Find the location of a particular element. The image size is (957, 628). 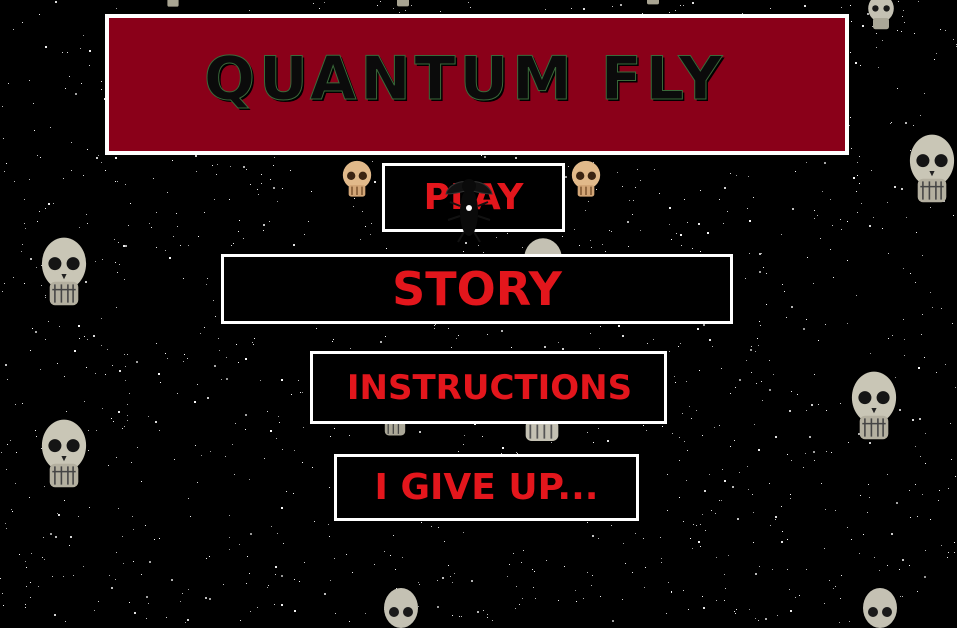

story-button: STORY is located at coordinates (477, 289).